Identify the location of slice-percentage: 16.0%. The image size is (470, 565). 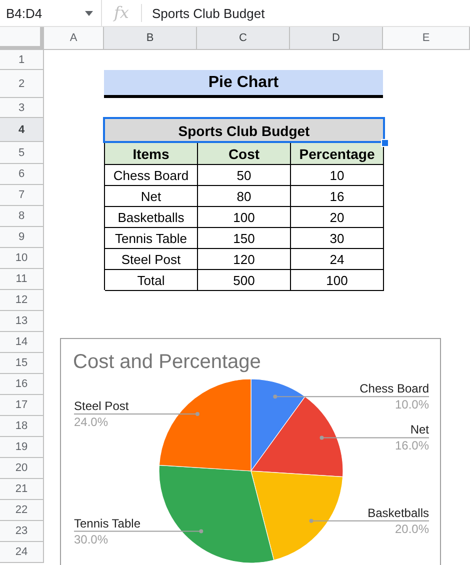
(411, 445).